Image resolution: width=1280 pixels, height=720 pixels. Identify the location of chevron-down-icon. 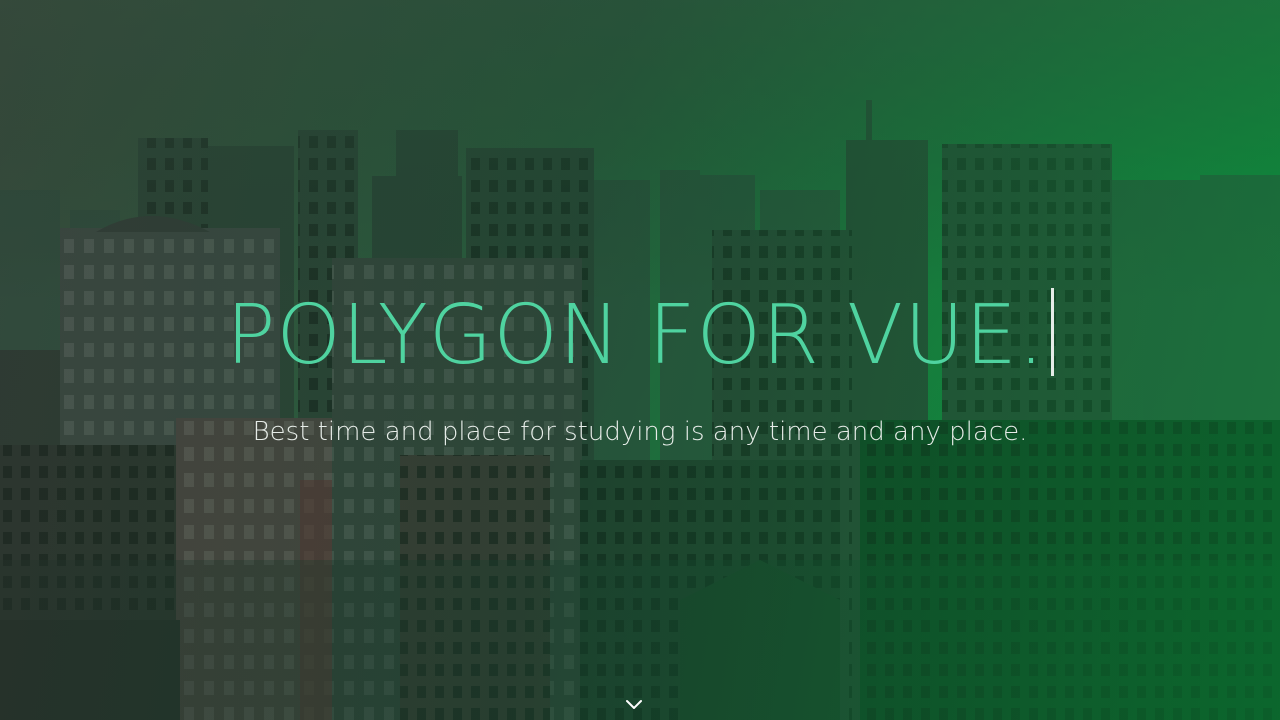
(634, 704).